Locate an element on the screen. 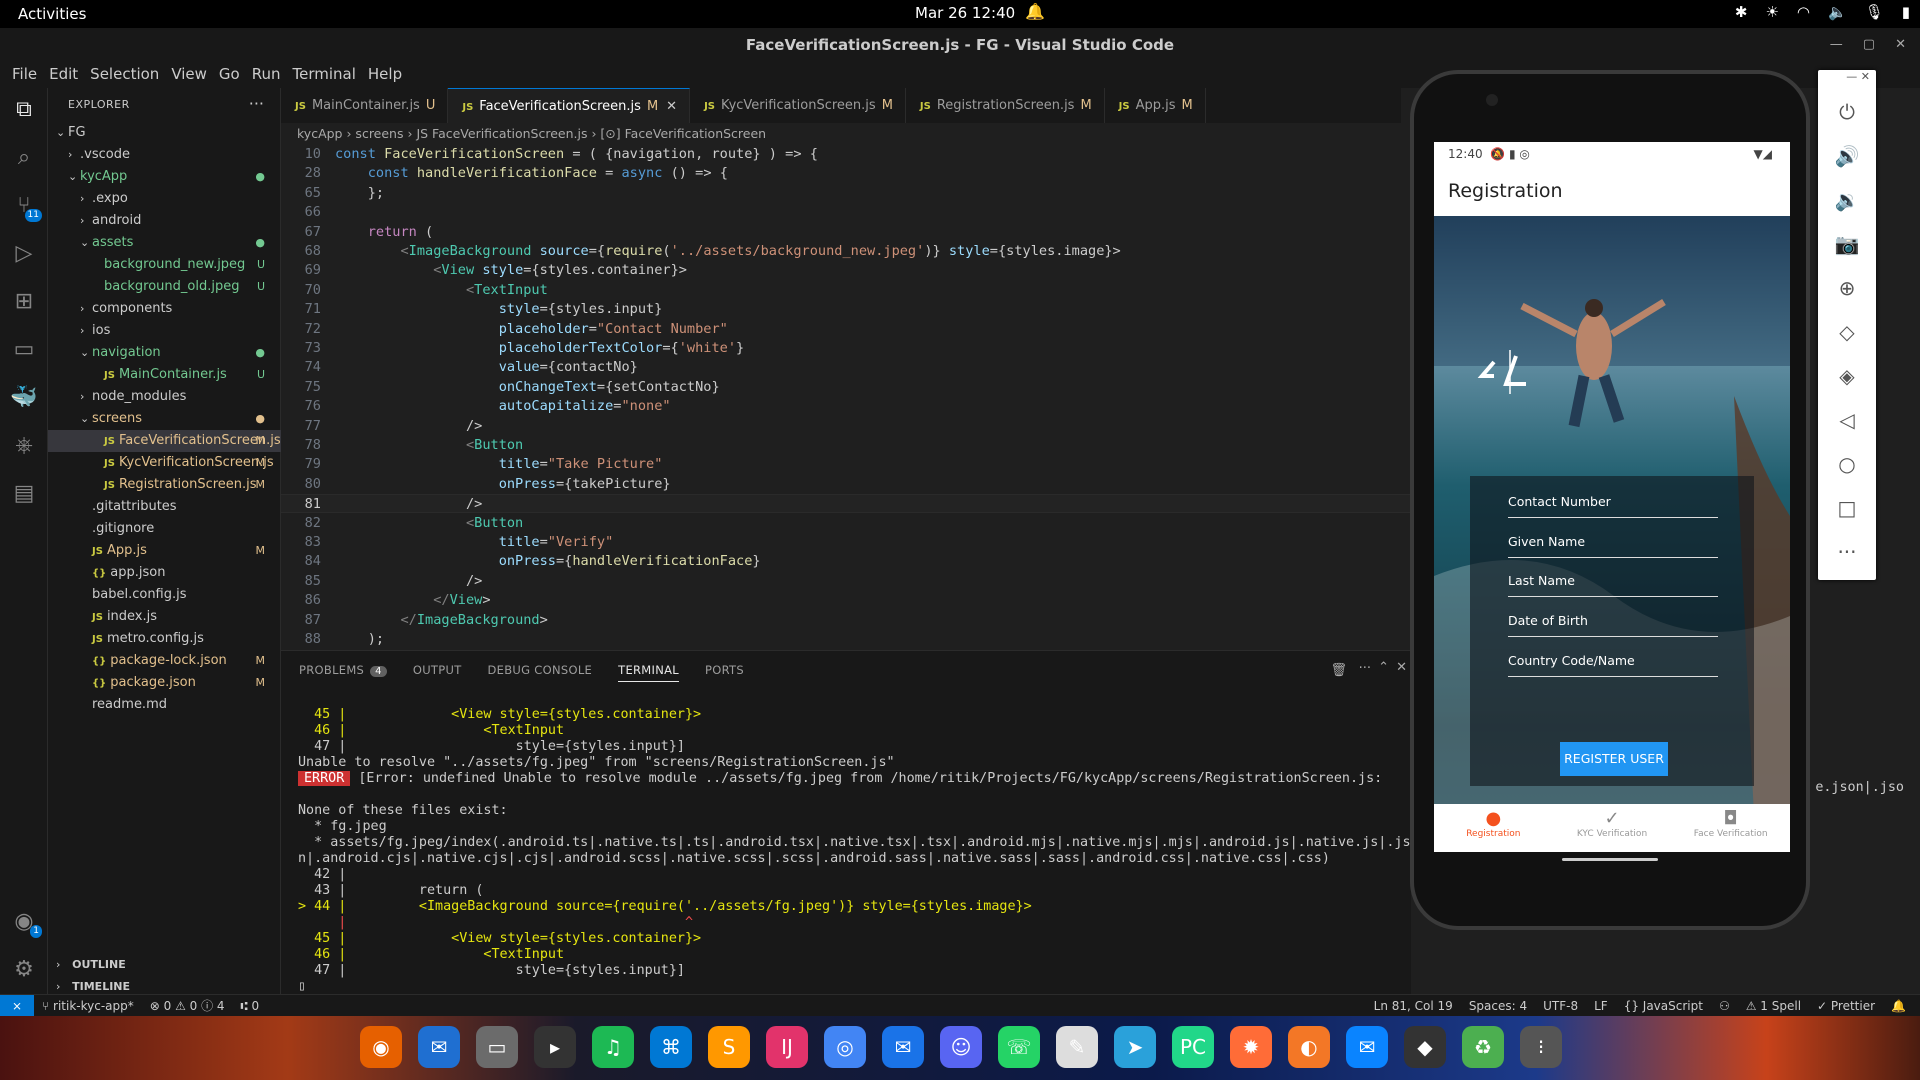 The height and width of the screenshot is (1080, 1920). system-tray: ✱ ☀ ◠ 🔈 🎙 ▮ is located at coordinates (1822, 12).